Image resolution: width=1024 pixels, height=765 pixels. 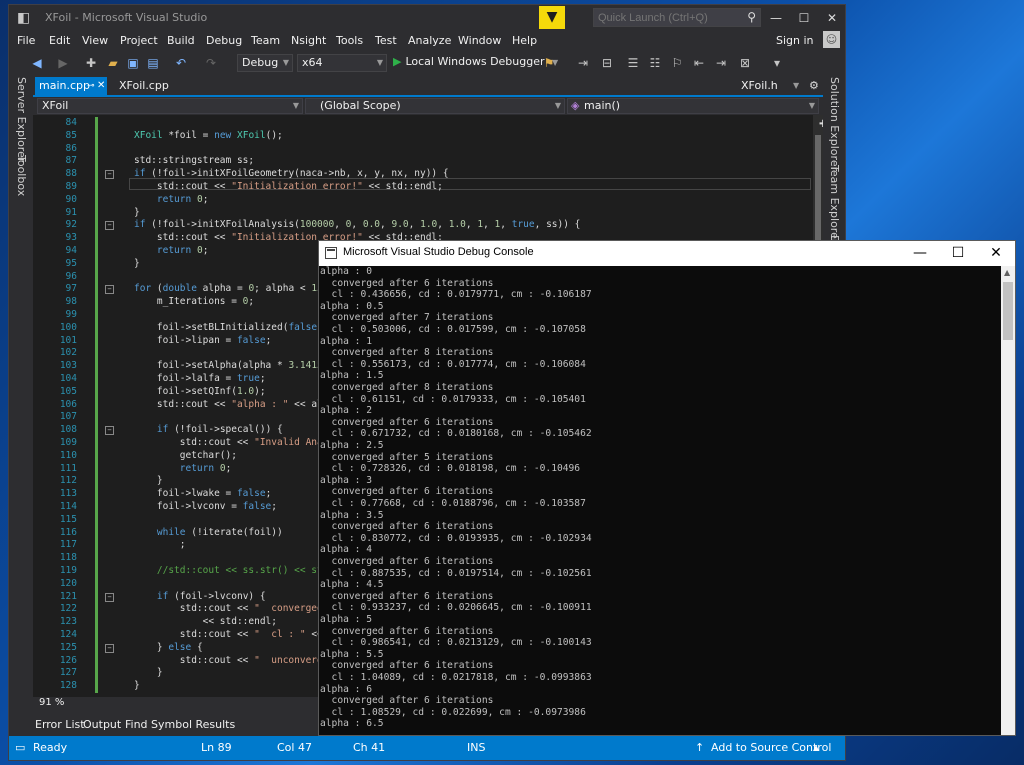 What do you see at coordinates (476, 747) in the screenshot?
I see `status-insert-mode: INS` at bounding box center [476, 747].